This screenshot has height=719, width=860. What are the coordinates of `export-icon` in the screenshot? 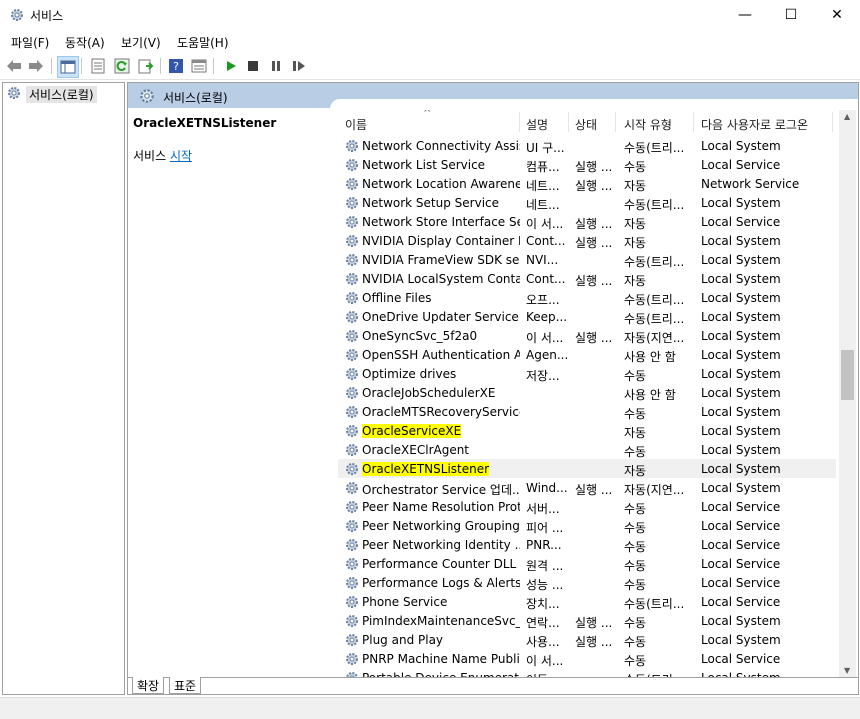 It's located at (146, 66).